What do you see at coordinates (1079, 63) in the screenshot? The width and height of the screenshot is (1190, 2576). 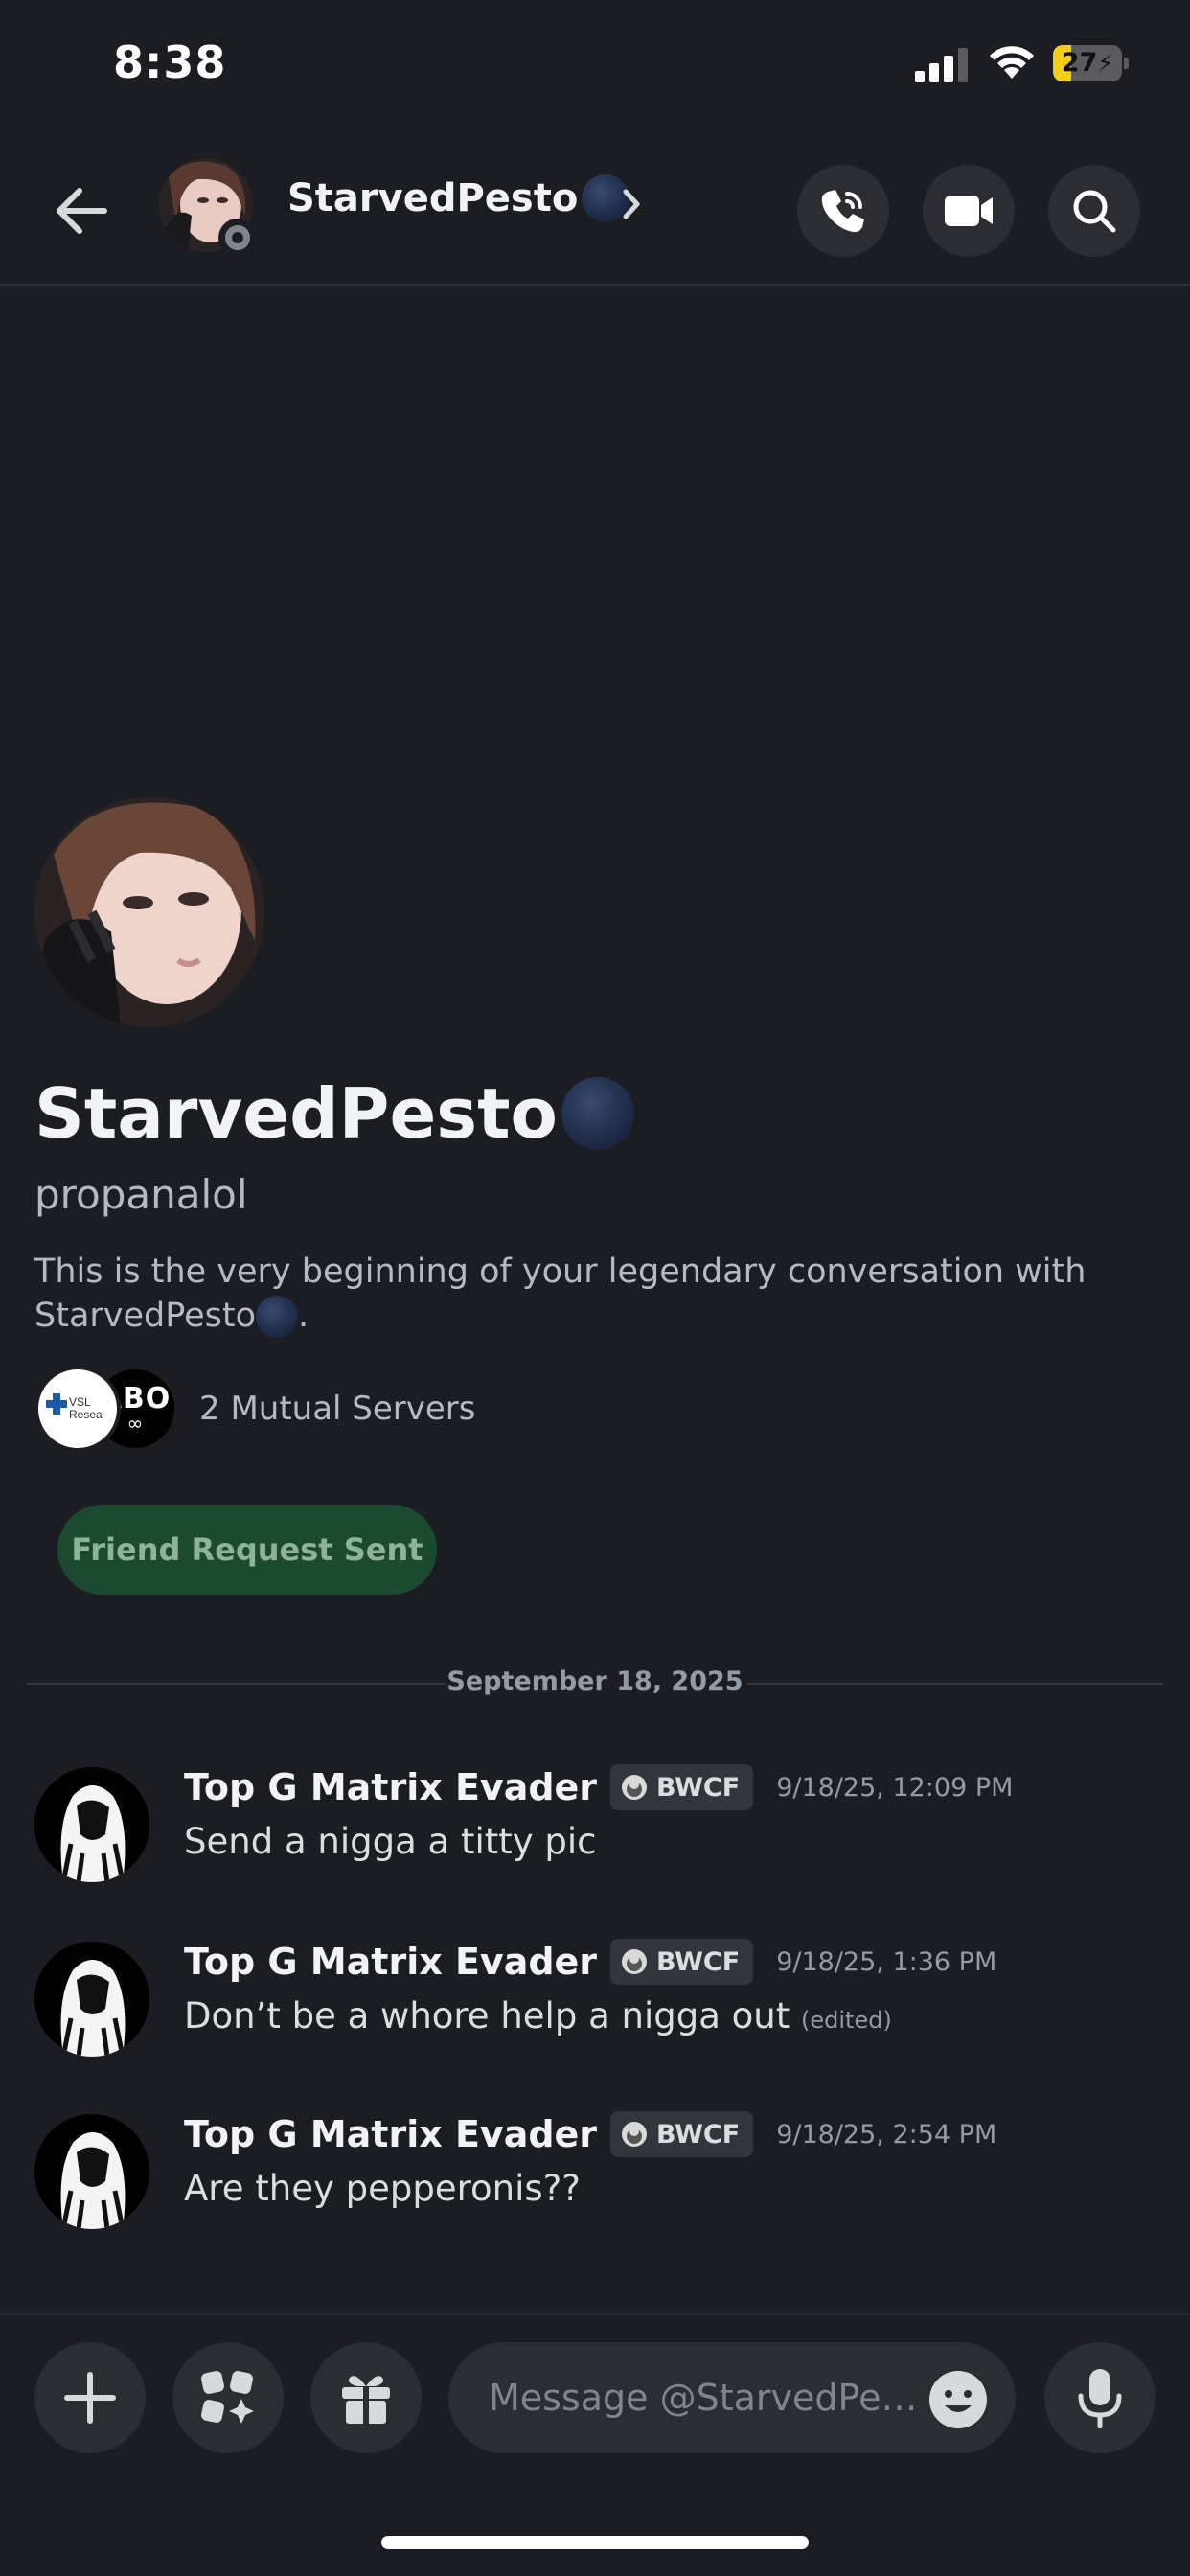 I see `battery-level: 27` at bounding box center [1079, 63].